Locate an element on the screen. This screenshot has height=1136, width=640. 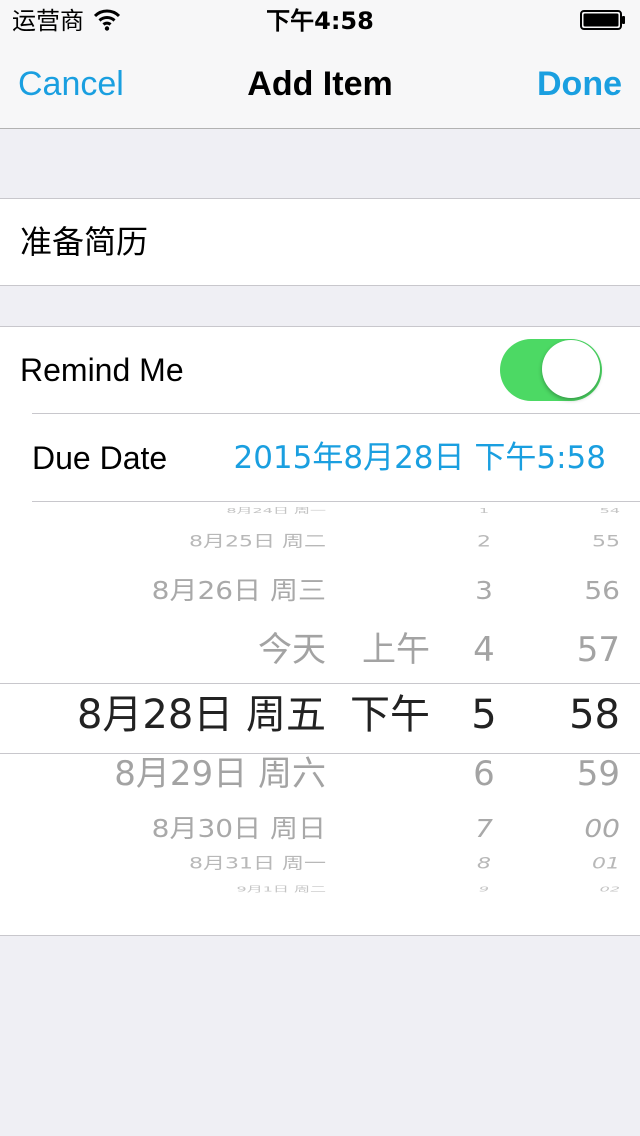
picker-hour-option: 1 is located at coordinates (484, 511).